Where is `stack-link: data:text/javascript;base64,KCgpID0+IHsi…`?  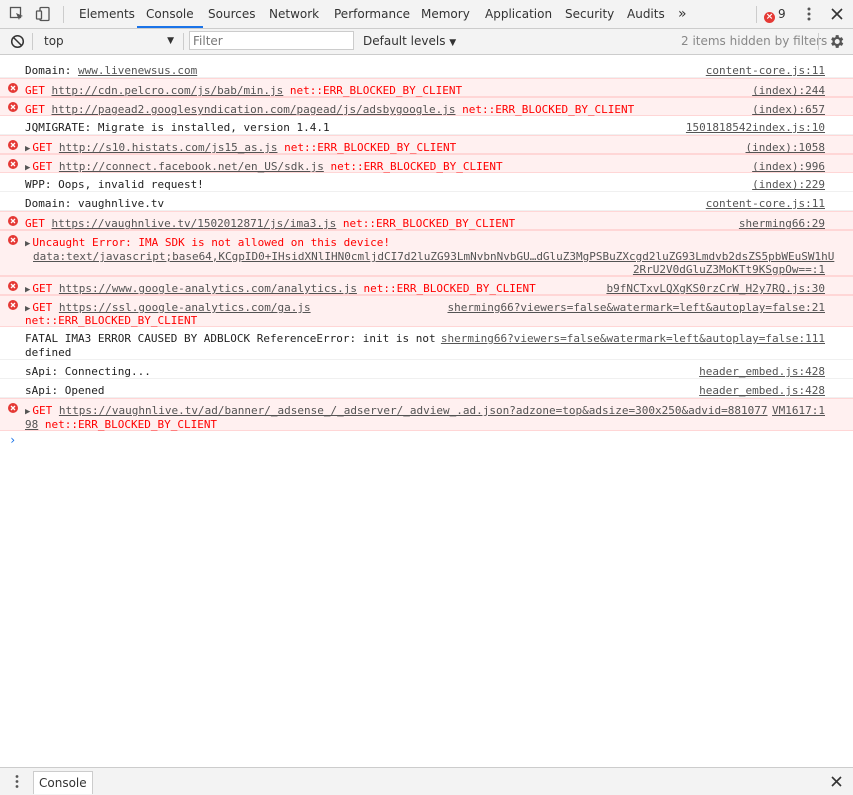 stack-link: data:text/javascript;base64,KCgpID0+IHsi… is located at coordinates (433, 257).